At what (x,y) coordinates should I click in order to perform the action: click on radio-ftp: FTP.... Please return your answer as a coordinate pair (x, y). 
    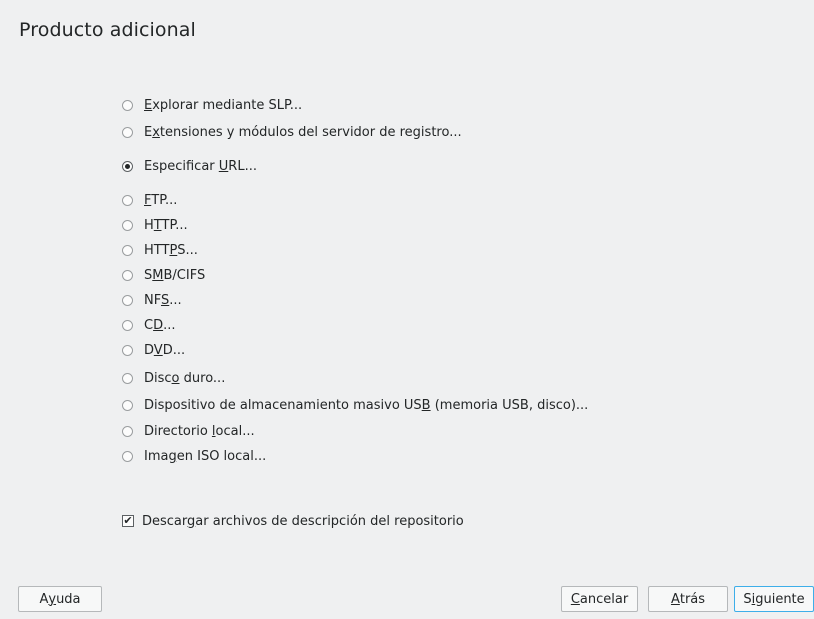
    Looking at the image, I should click on (149, 200).